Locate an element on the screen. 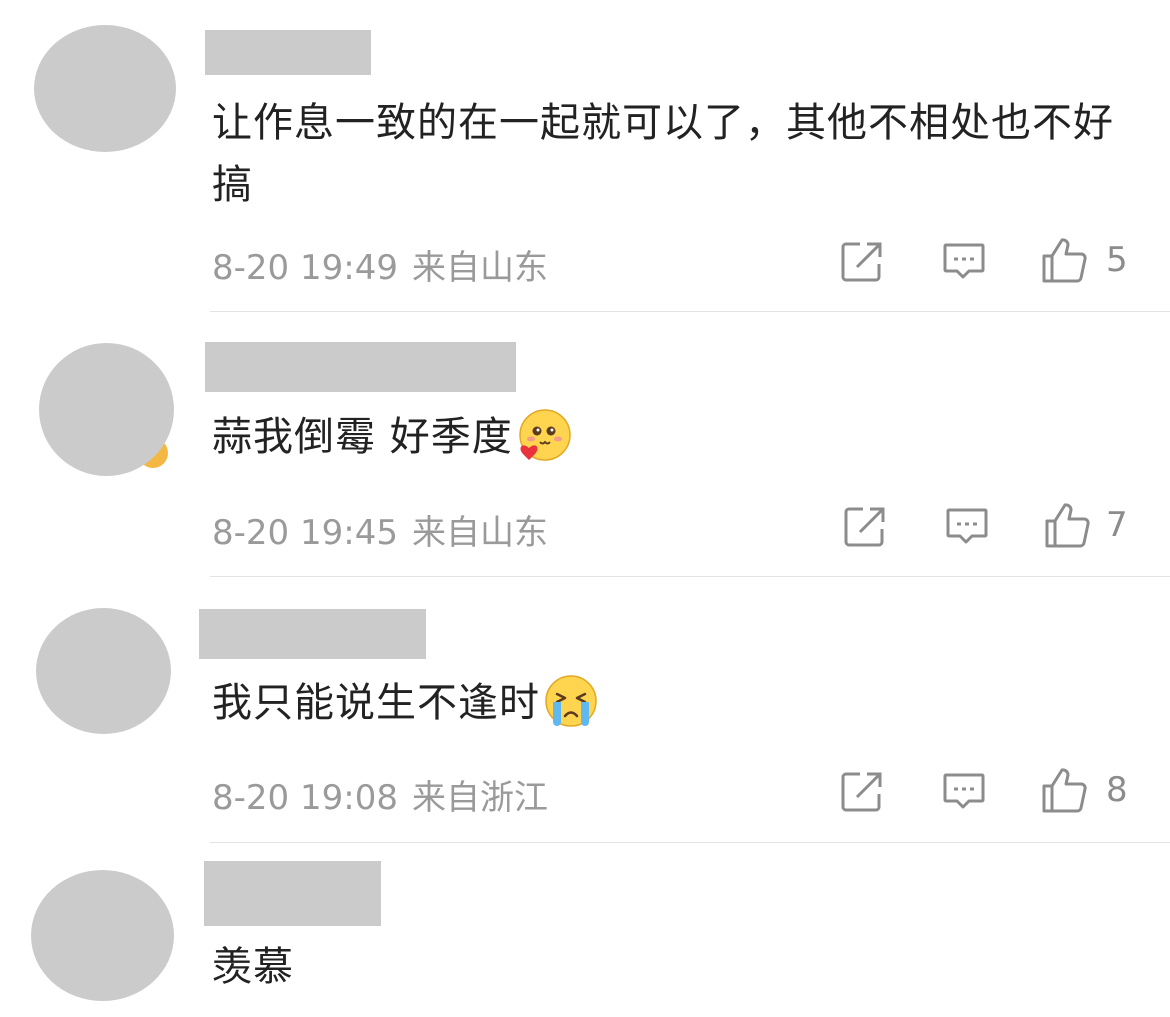 The width and height of the screenshot is (1170, 1017). comment-text: 我只能说生不逢时 is located at coordinates (677, 703).